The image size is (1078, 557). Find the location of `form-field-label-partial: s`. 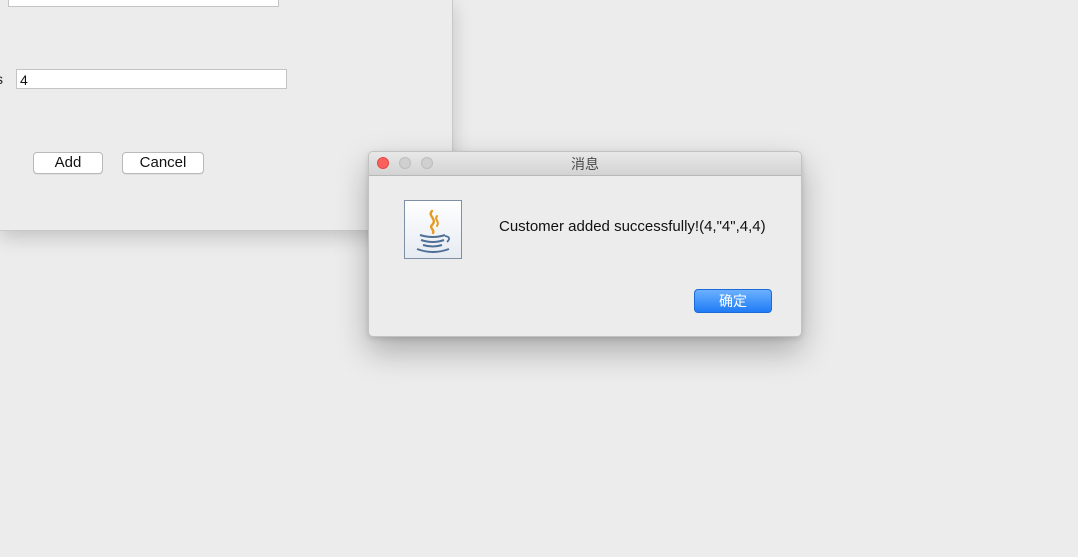

form-field-label-partial: s is located at coordinates (1, 79).